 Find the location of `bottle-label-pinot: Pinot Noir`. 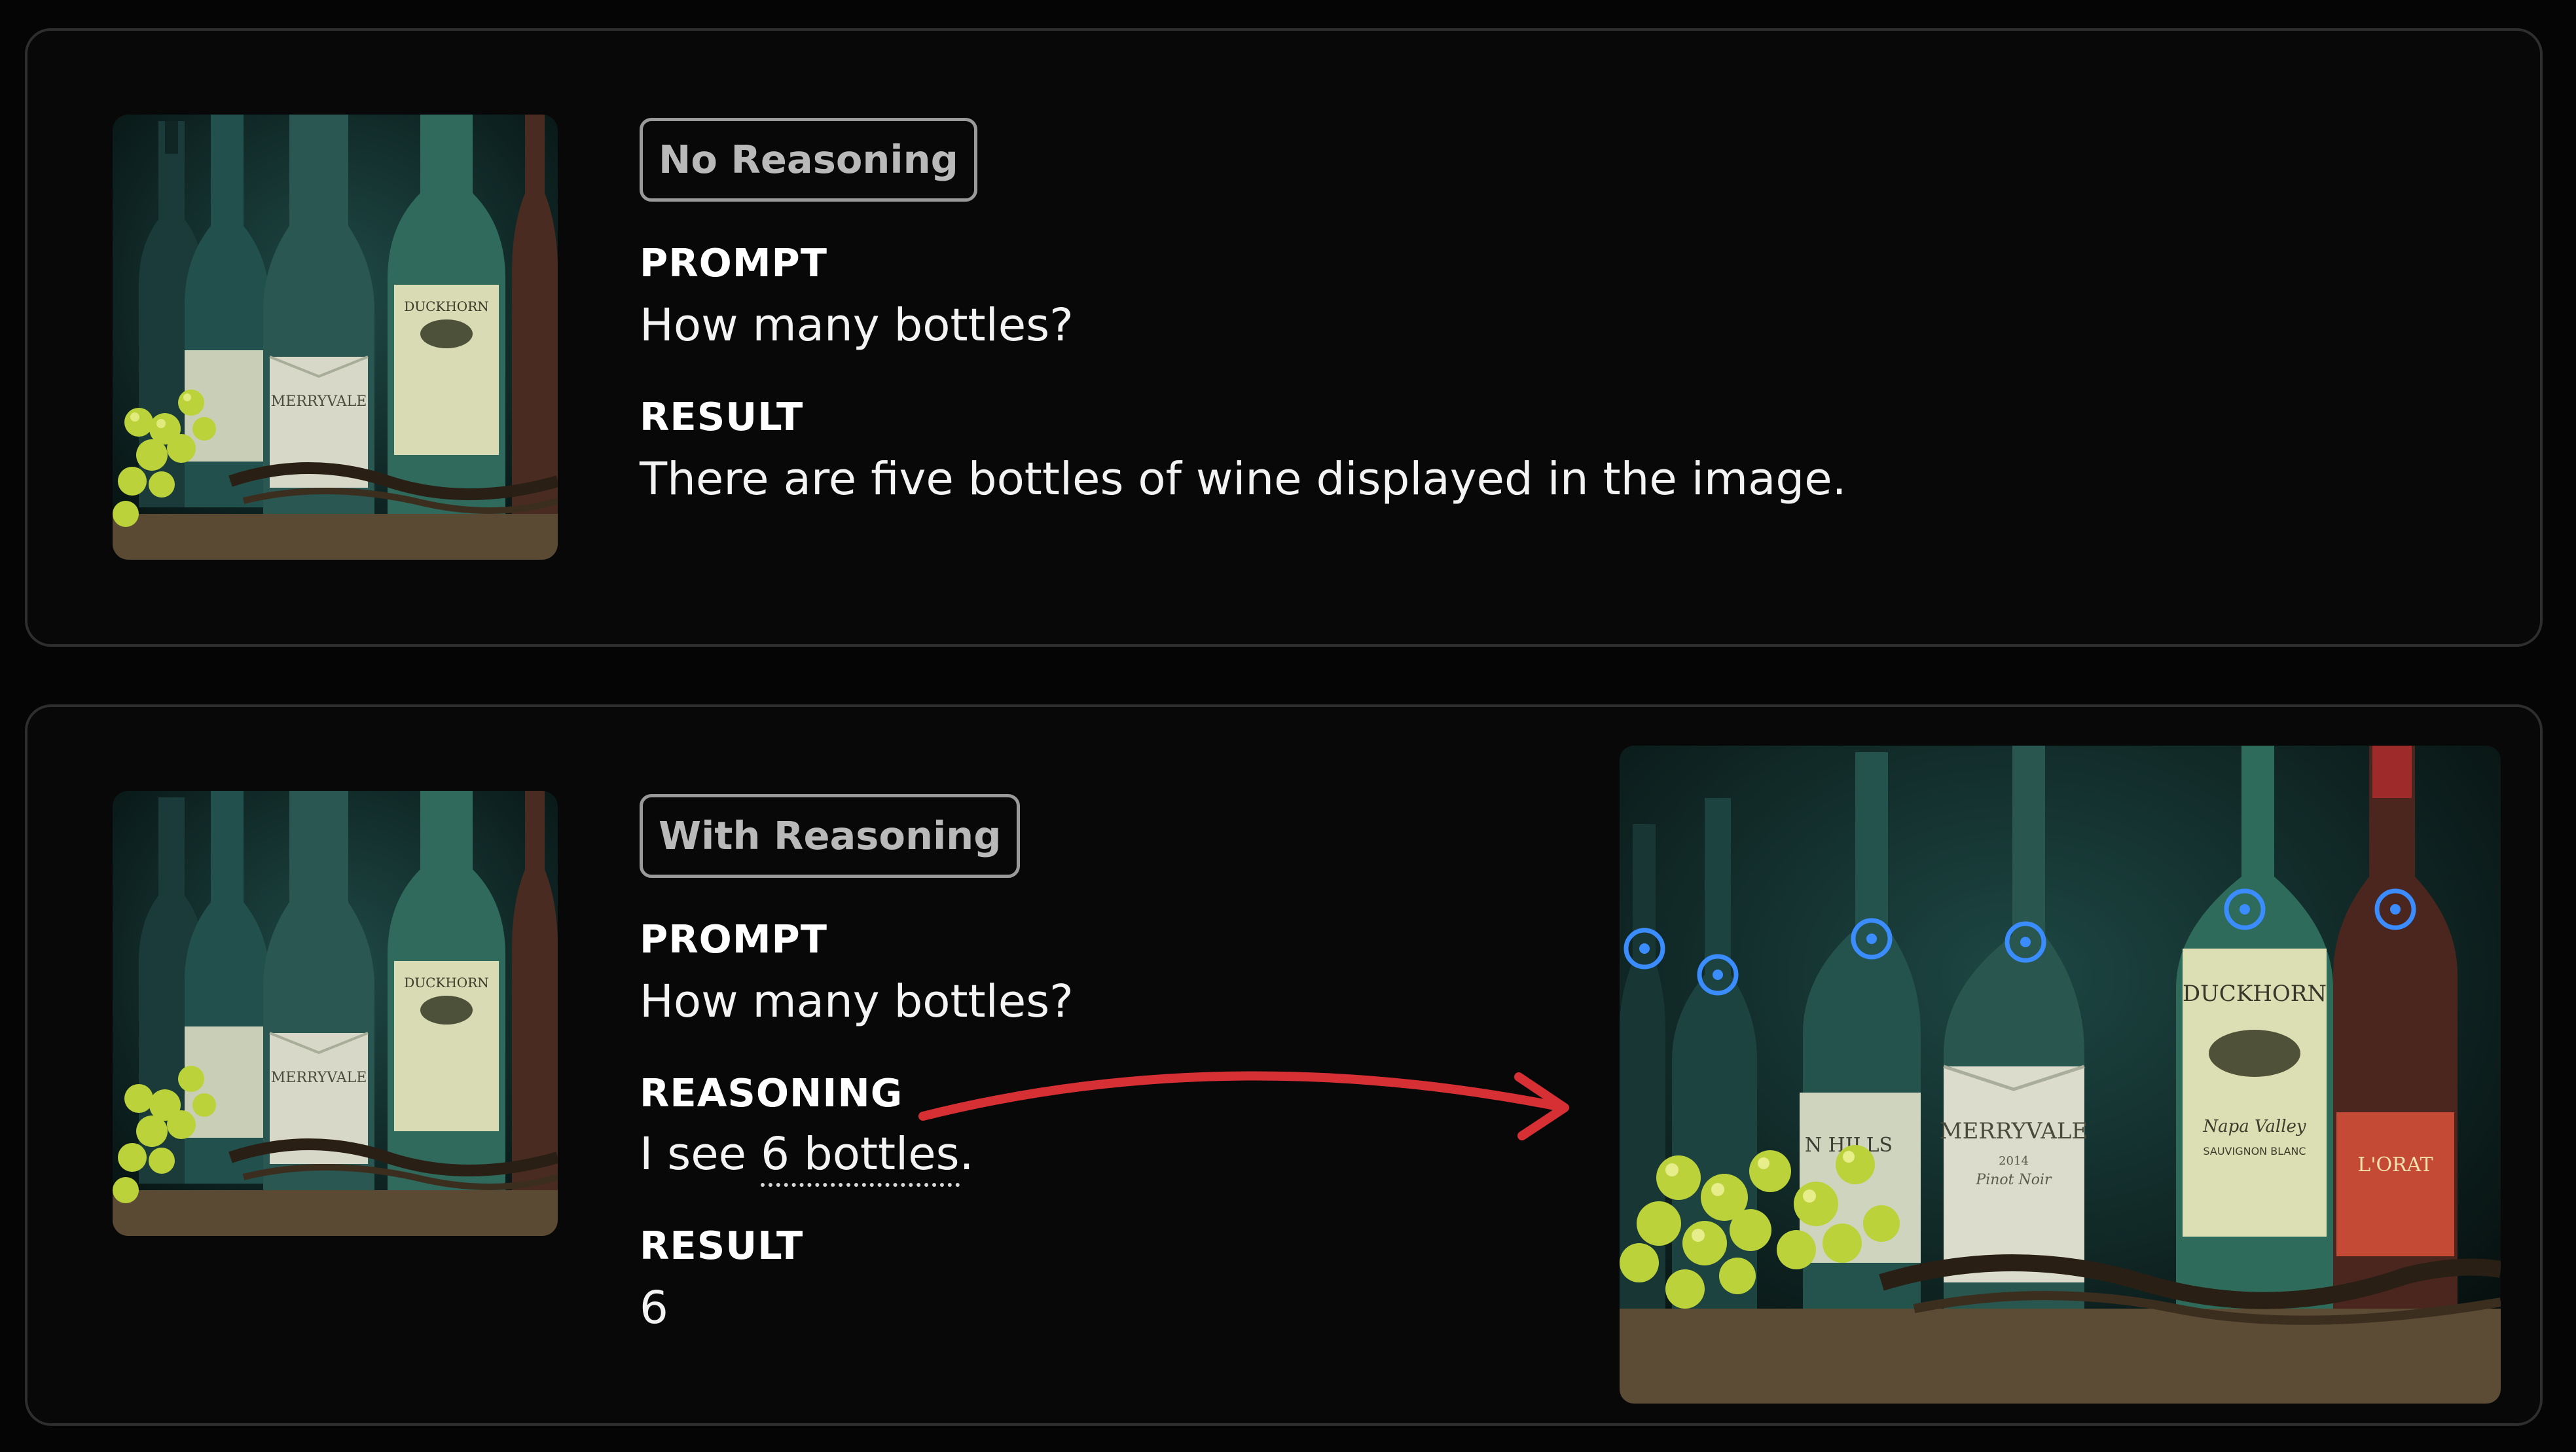

bottle-label-pinot: Pinot Noir is located at coordinates (2013, 1180).